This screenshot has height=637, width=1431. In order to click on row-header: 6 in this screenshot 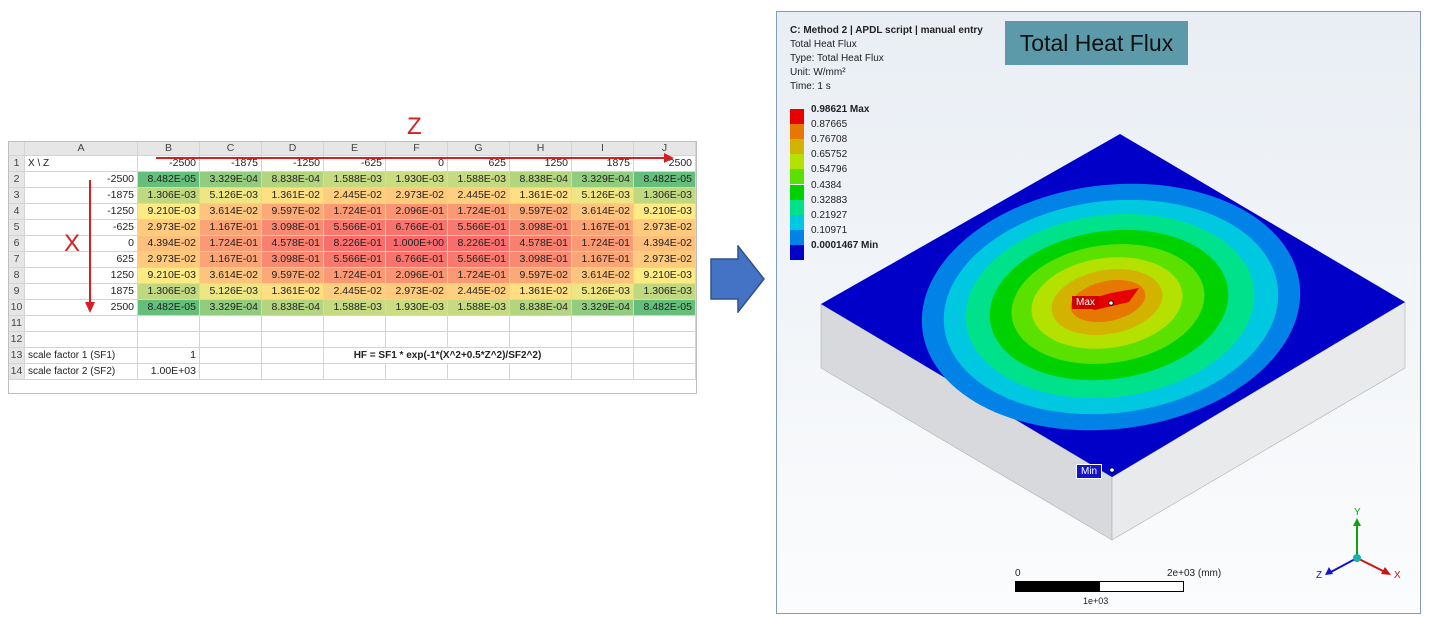, I will do `click(16, 243)`.